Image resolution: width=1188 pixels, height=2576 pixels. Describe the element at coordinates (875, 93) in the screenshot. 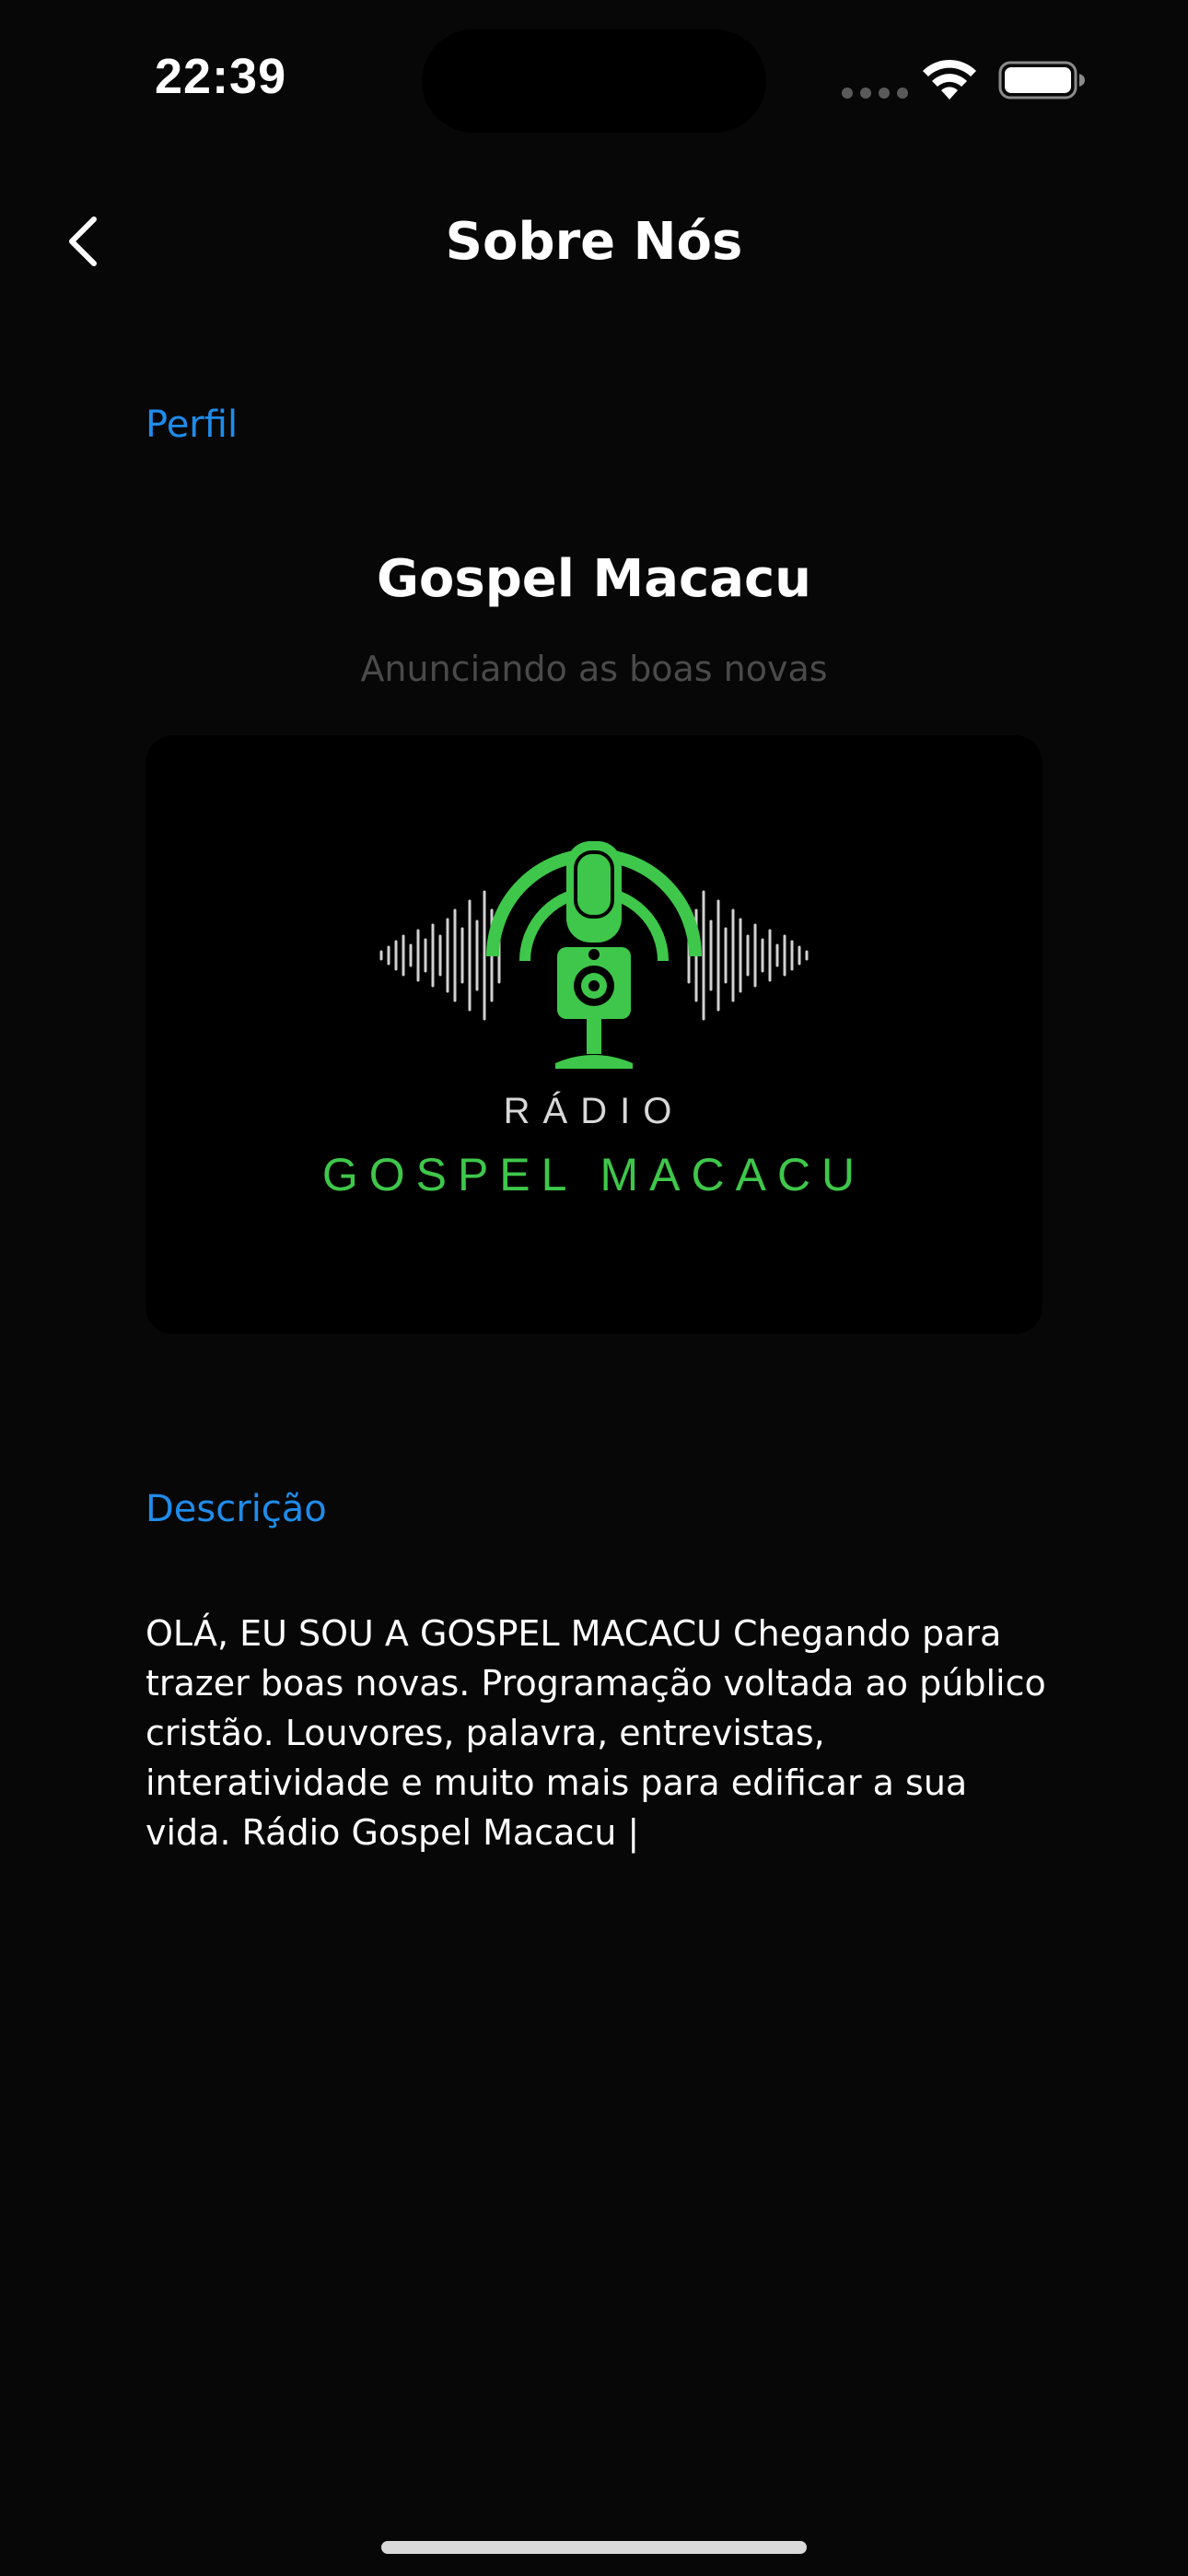

I see `cellular-signal-icon` at that location.